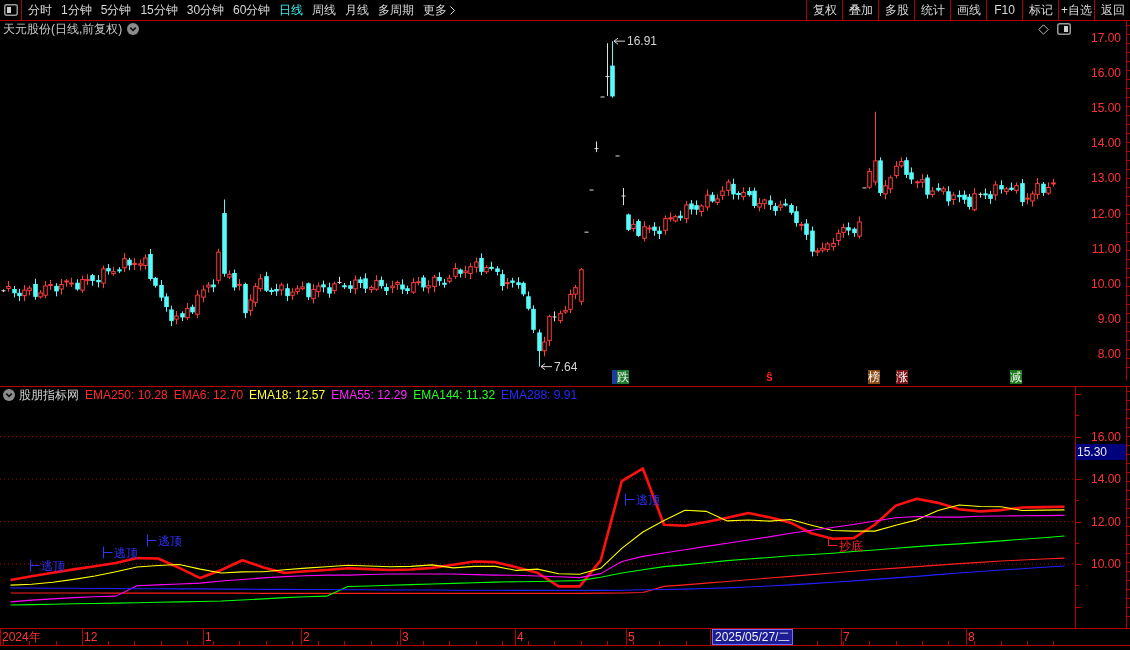 The image size is (1130, 650). I want to click on axis-label: 8.00, so click(1109, 354).